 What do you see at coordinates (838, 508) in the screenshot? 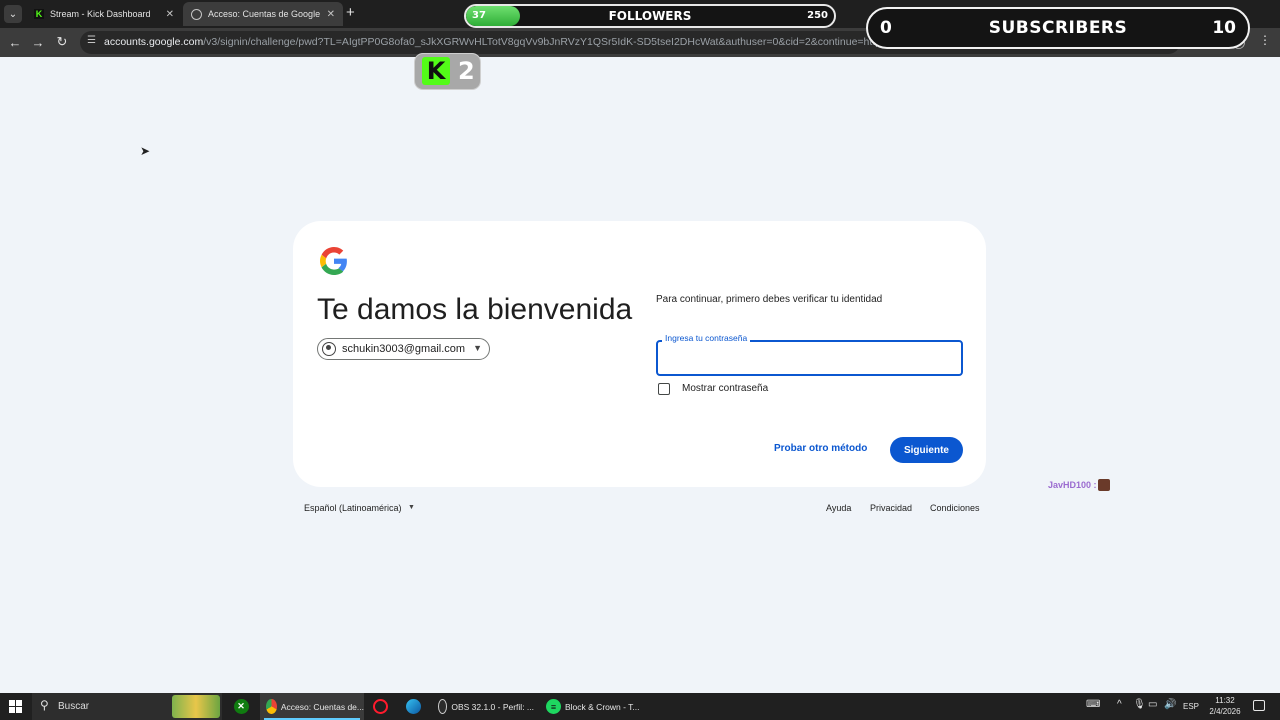
I see `help-link: Ayuda` at bounding box center [838, 508].